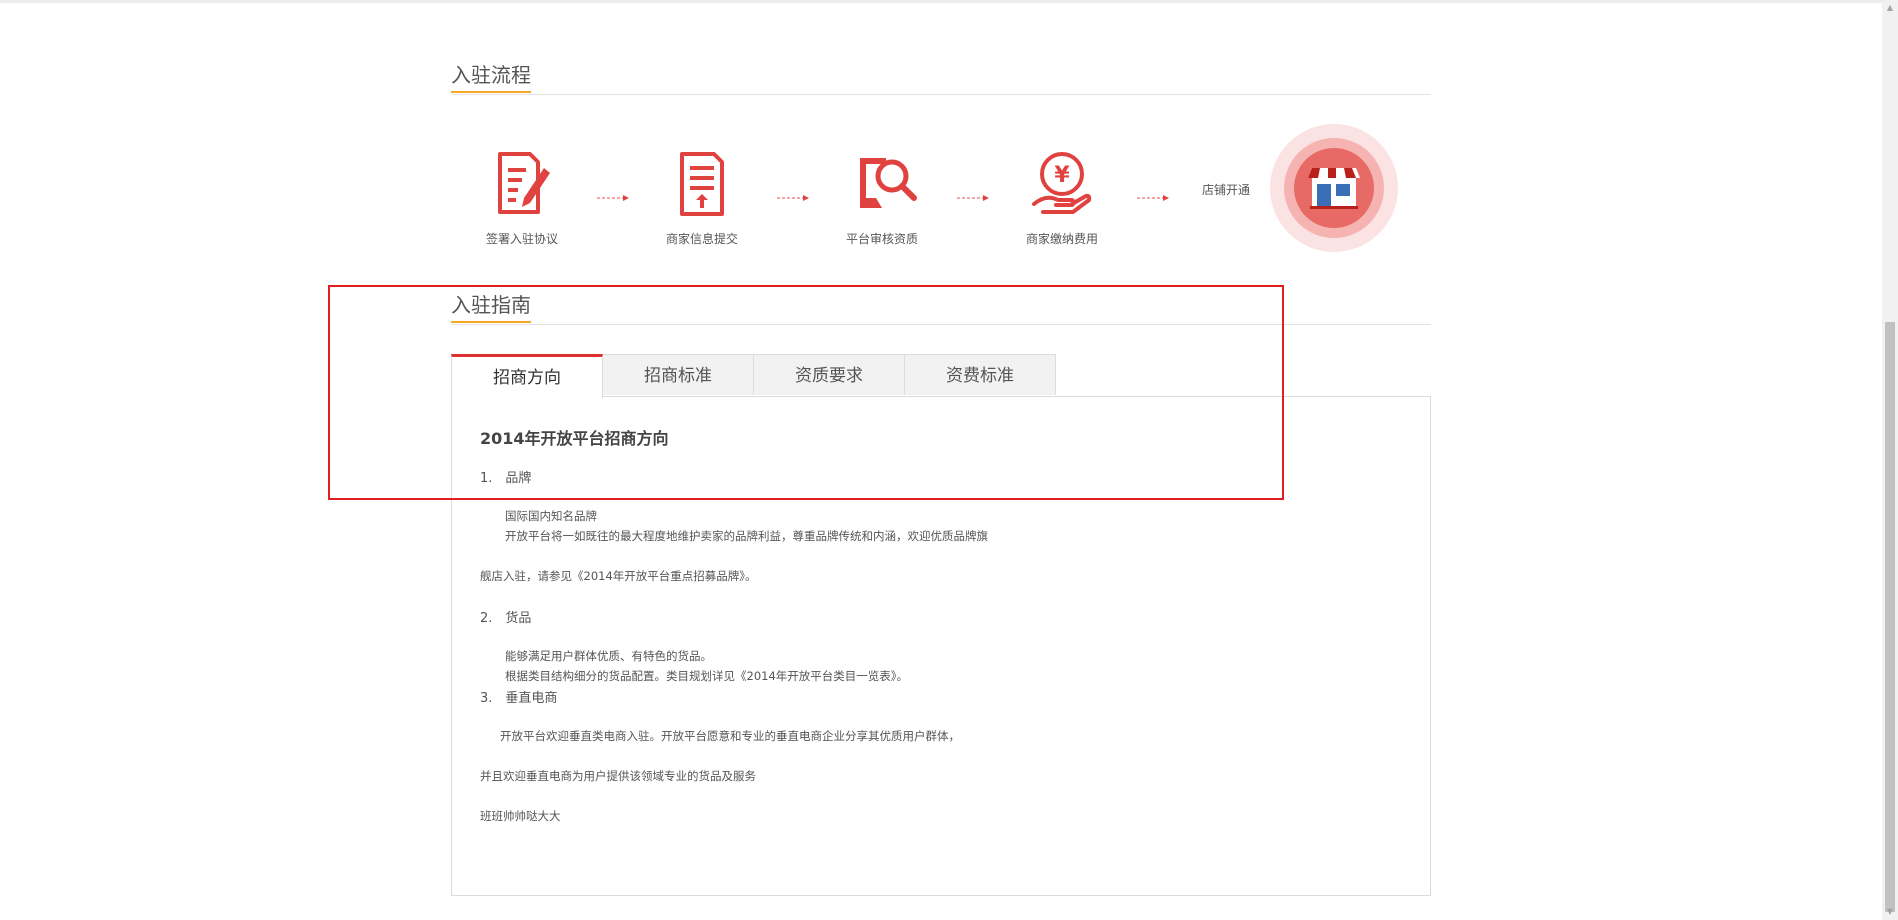 Image resolution: width=1898 pixels, height=920 pixels. Describe the element at coordinates (701, 239) in the screenshot. I see `process-step-label: 商家信息提交` at that location.